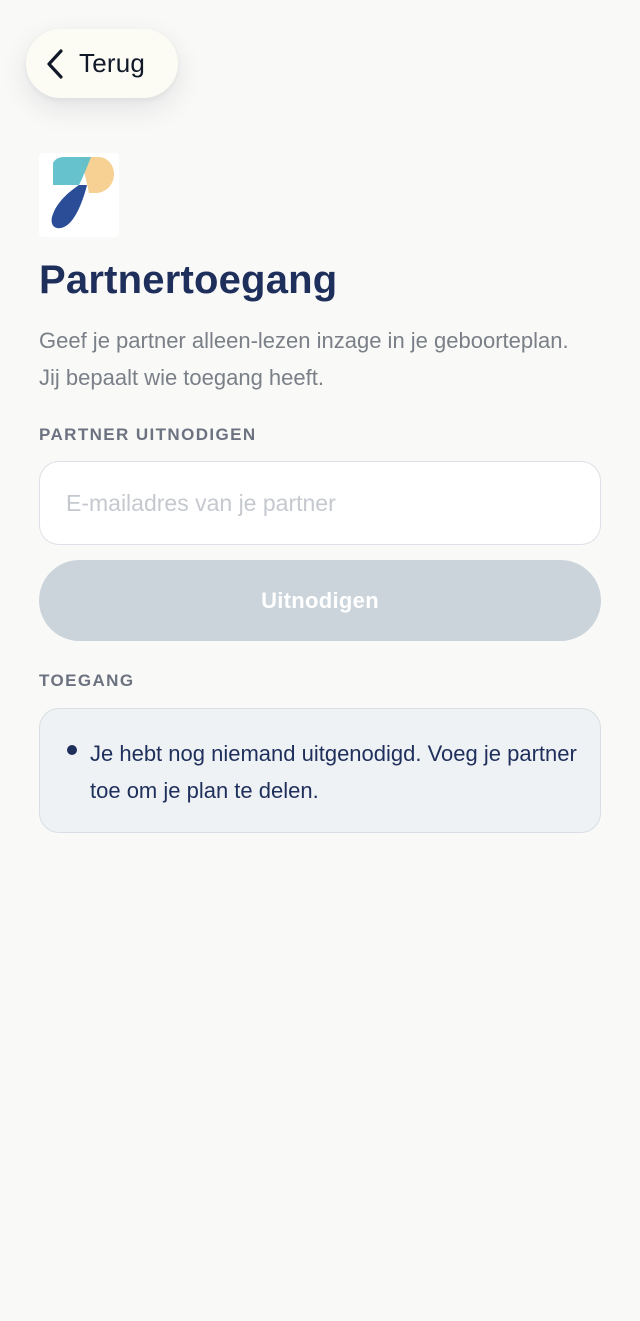  What do you see at coordinates (320, 503) in the screenshot?
I see `partner-email-input` at bounding box center [320, 503].